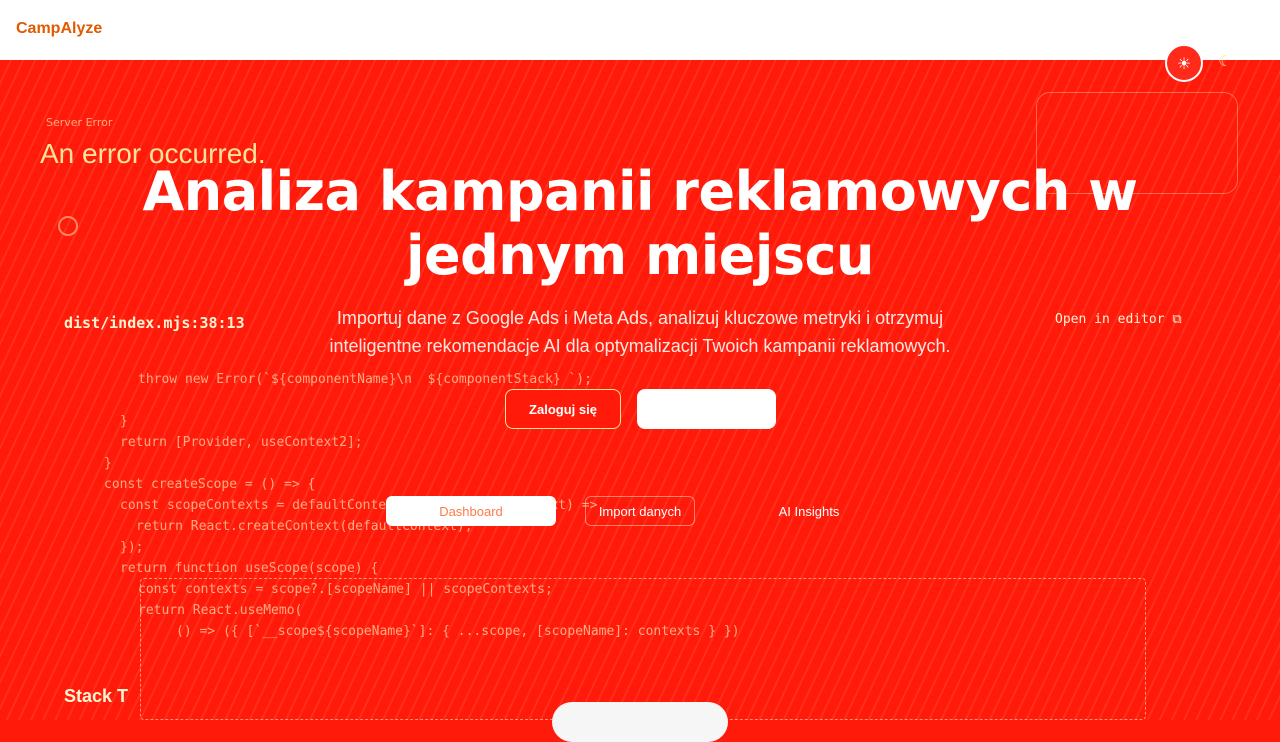 Image resolution: width=1280 pixels, height=742 pixels. I want to click on external-link-icon: ⧉, so click(1177, 319).